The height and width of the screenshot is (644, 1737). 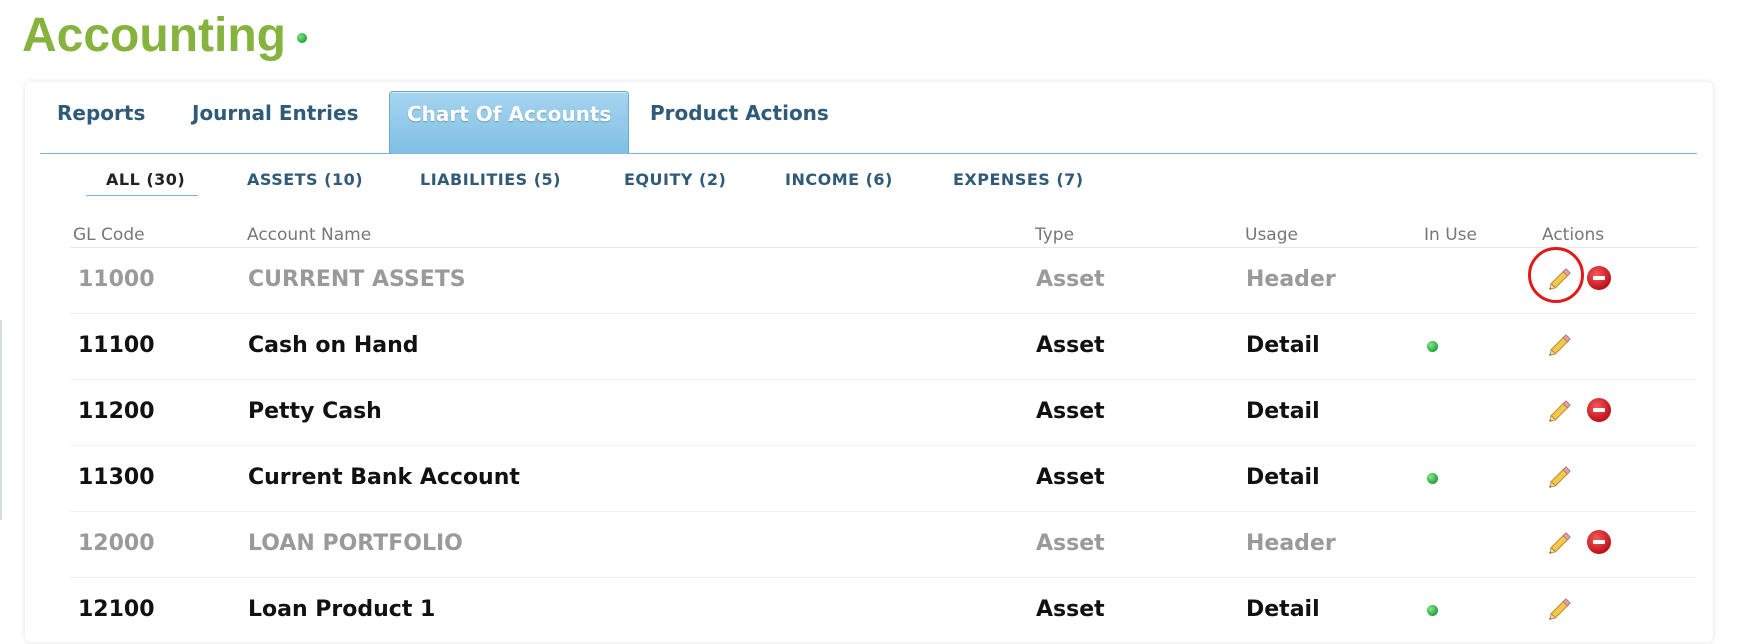 What do you see at coordinates (333, 345) in the screenshot?
I see `account-name: Cash on Hand` at bounding box center [333, 345].